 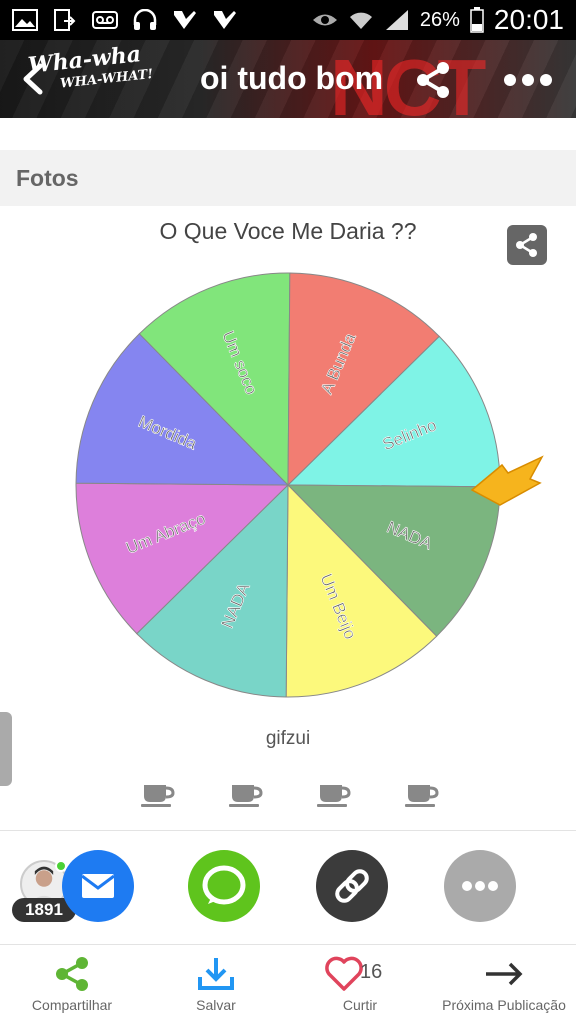 What do you see at coordinates (324, 20) in the screenshot?
I see `eye-icon` at bounding box center [324, 20].